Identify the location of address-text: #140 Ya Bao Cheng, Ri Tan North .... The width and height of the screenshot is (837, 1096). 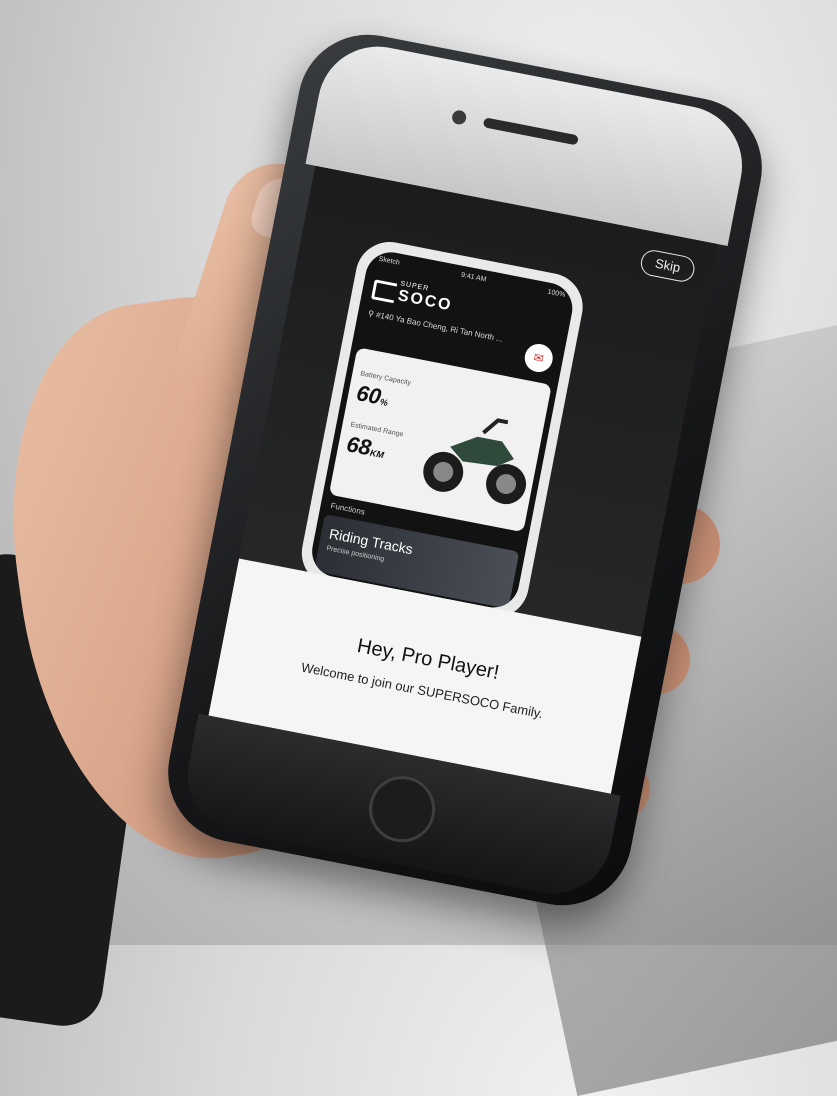
(439, 327).